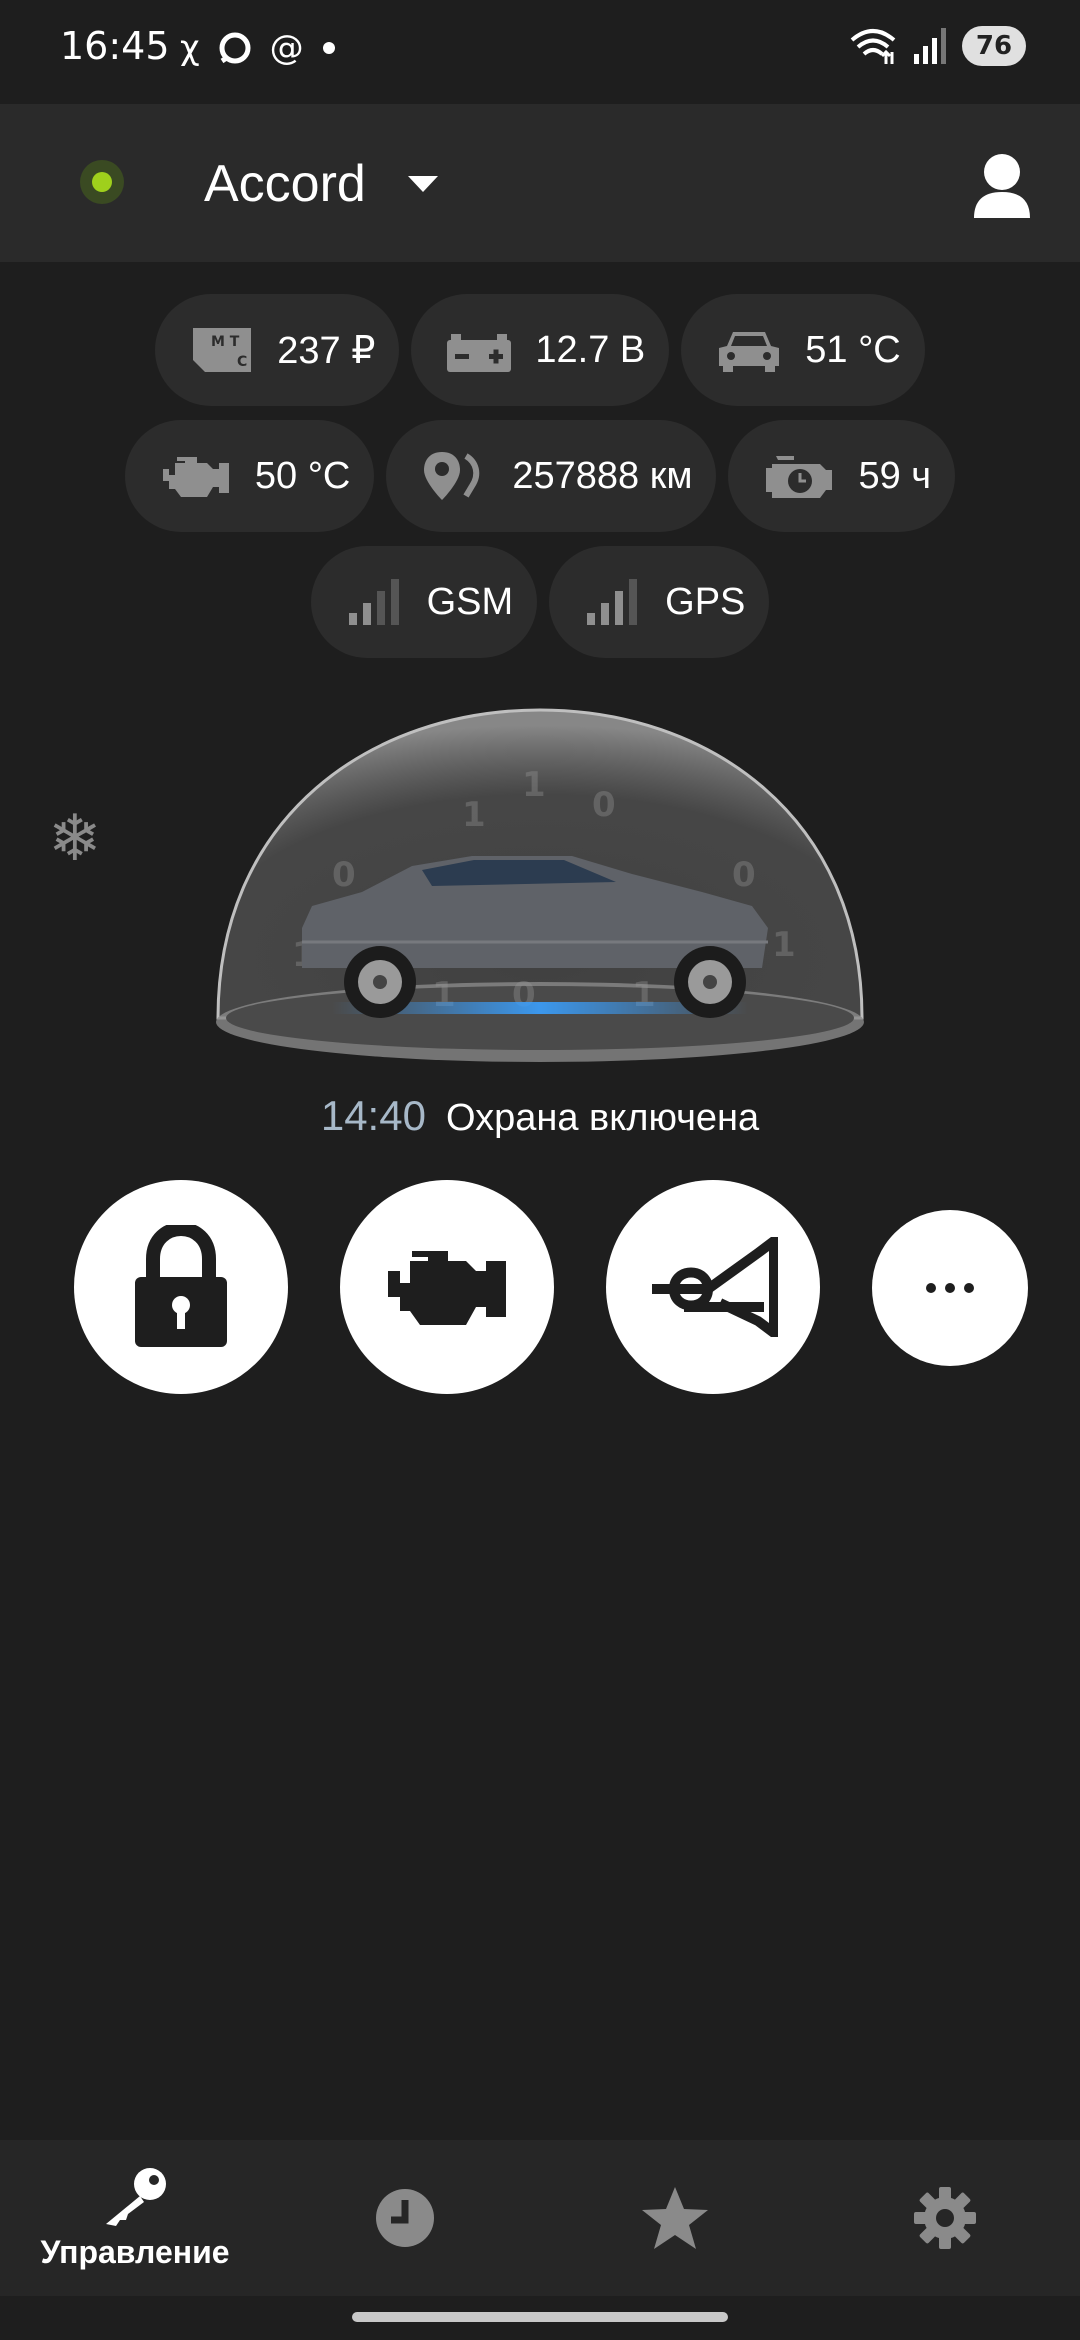  What do you see at coordinates (602, 475) in the screenshot?
I see `mileage-value: 257888 км` at bounding box center [602, 475].